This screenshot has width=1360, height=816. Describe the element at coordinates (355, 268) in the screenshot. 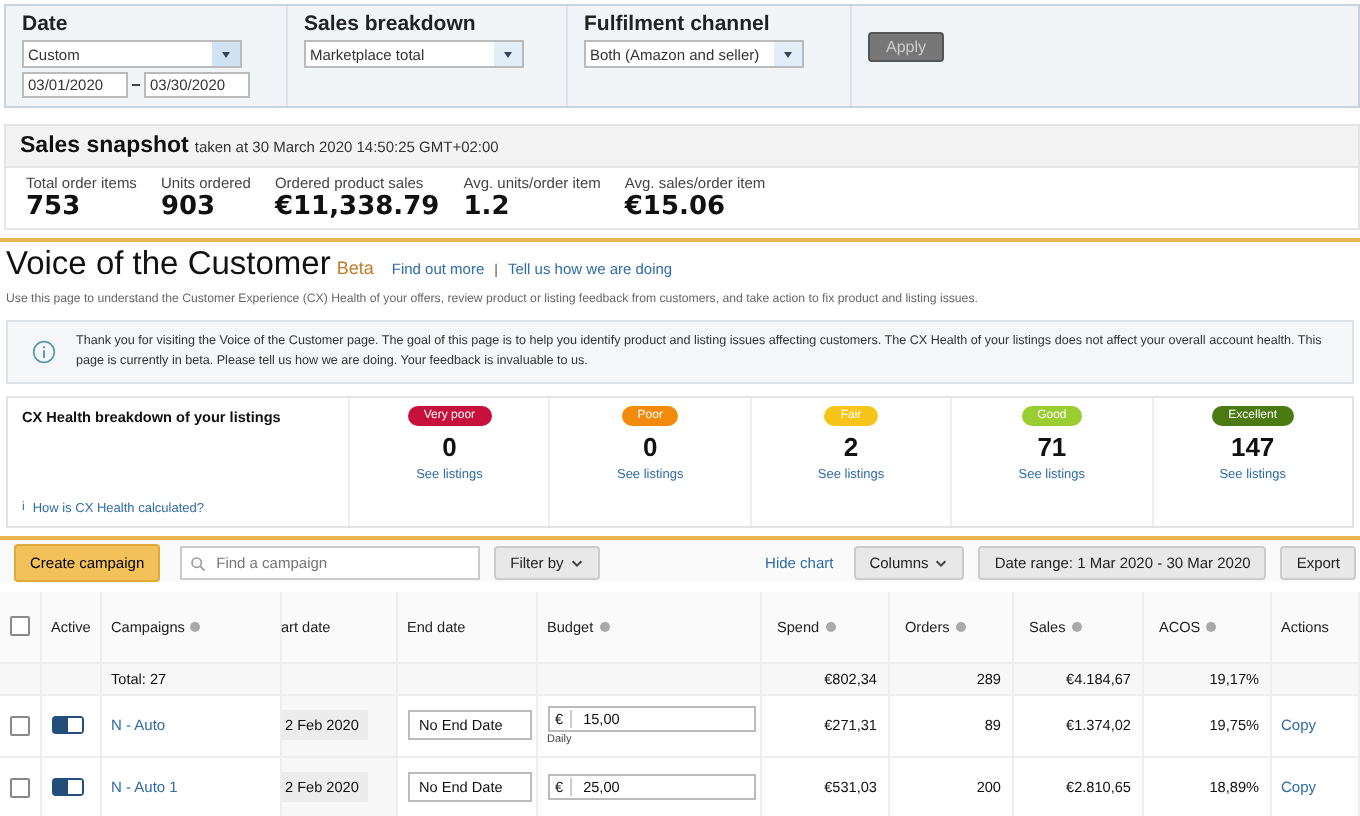

I see `beta-label: Beta` at that location.